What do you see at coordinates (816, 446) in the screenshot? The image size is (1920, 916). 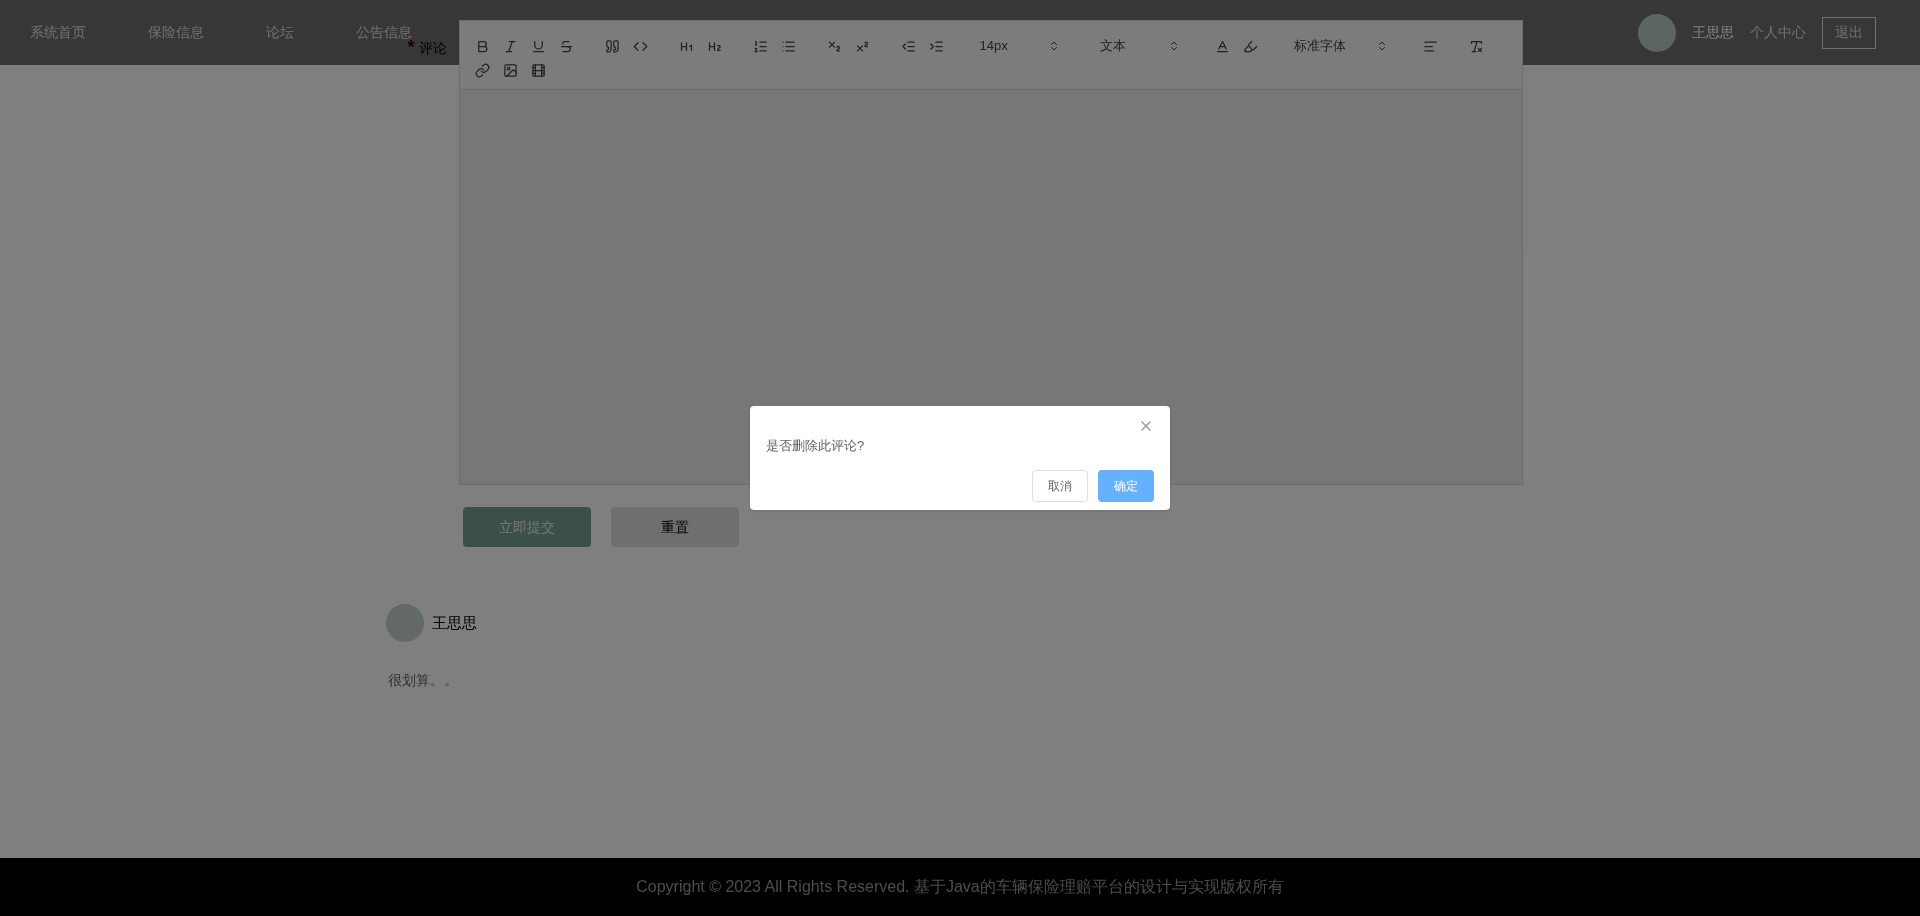 I see `dialog-message: 是否删除此评论?` at bounding box center [816, 446].